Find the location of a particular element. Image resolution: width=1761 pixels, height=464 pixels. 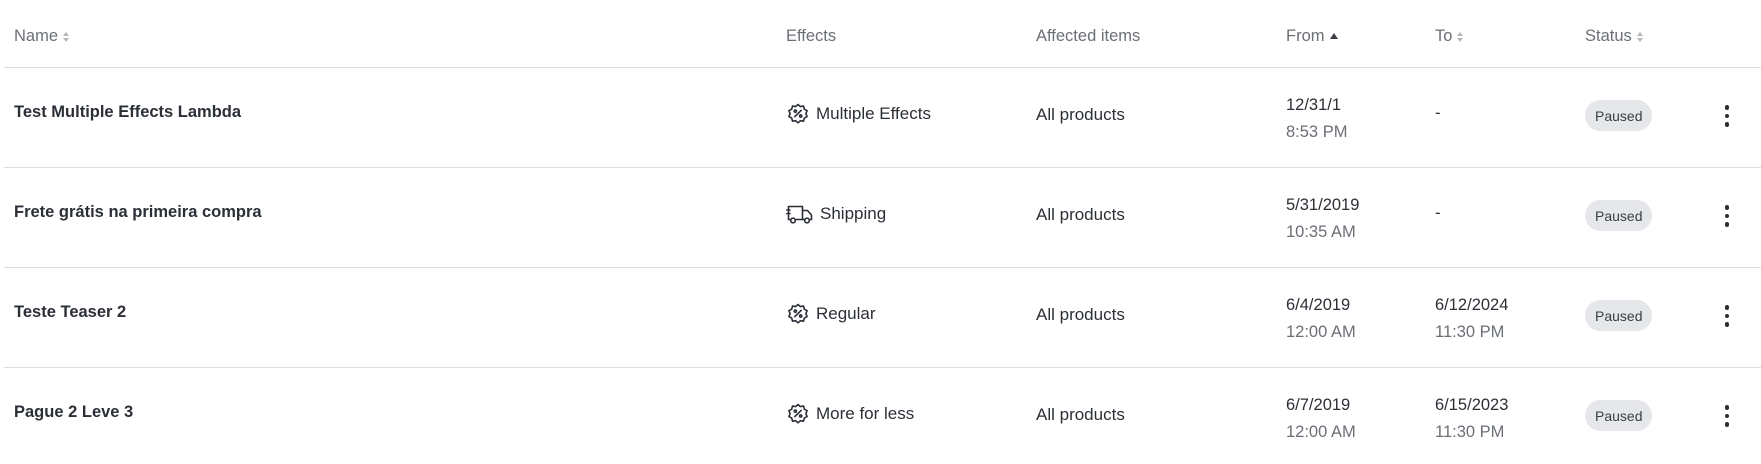

from-datetime: 5/31/2019 10:35 AM is located at coordinates (1322, 219).